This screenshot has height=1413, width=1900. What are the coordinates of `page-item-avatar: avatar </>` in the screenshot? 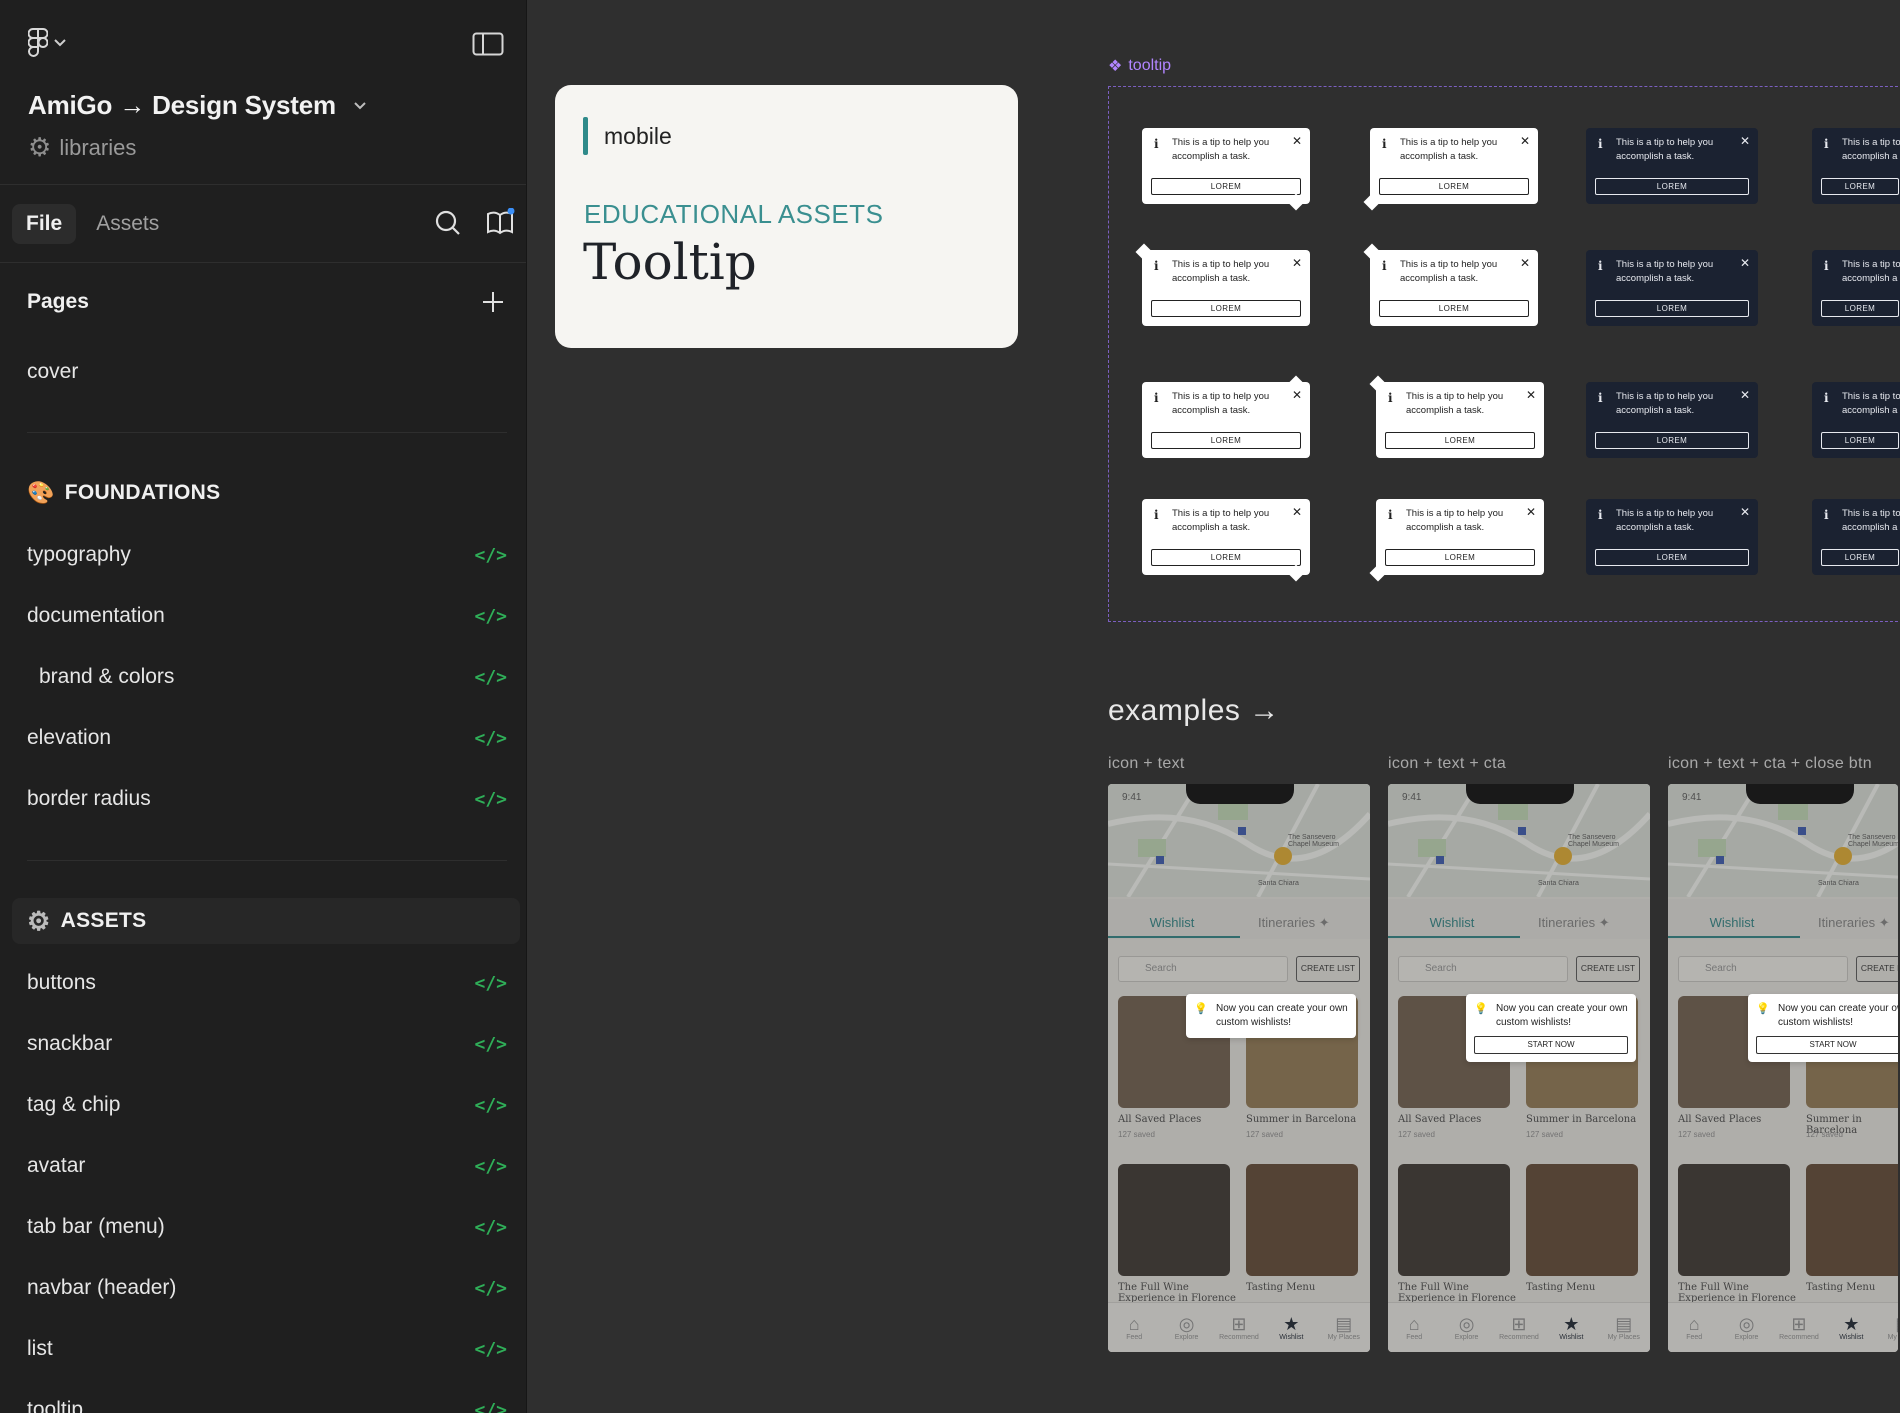 It's located at (267, 1166).